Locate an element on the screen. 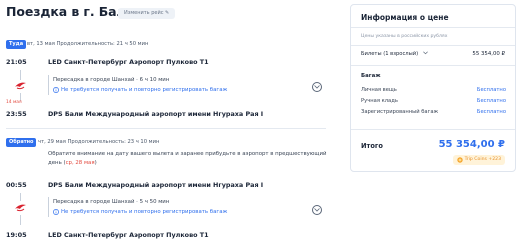  baggage-row-personal: Личная вещь Бесплатно is located at coordinates (433, 90).